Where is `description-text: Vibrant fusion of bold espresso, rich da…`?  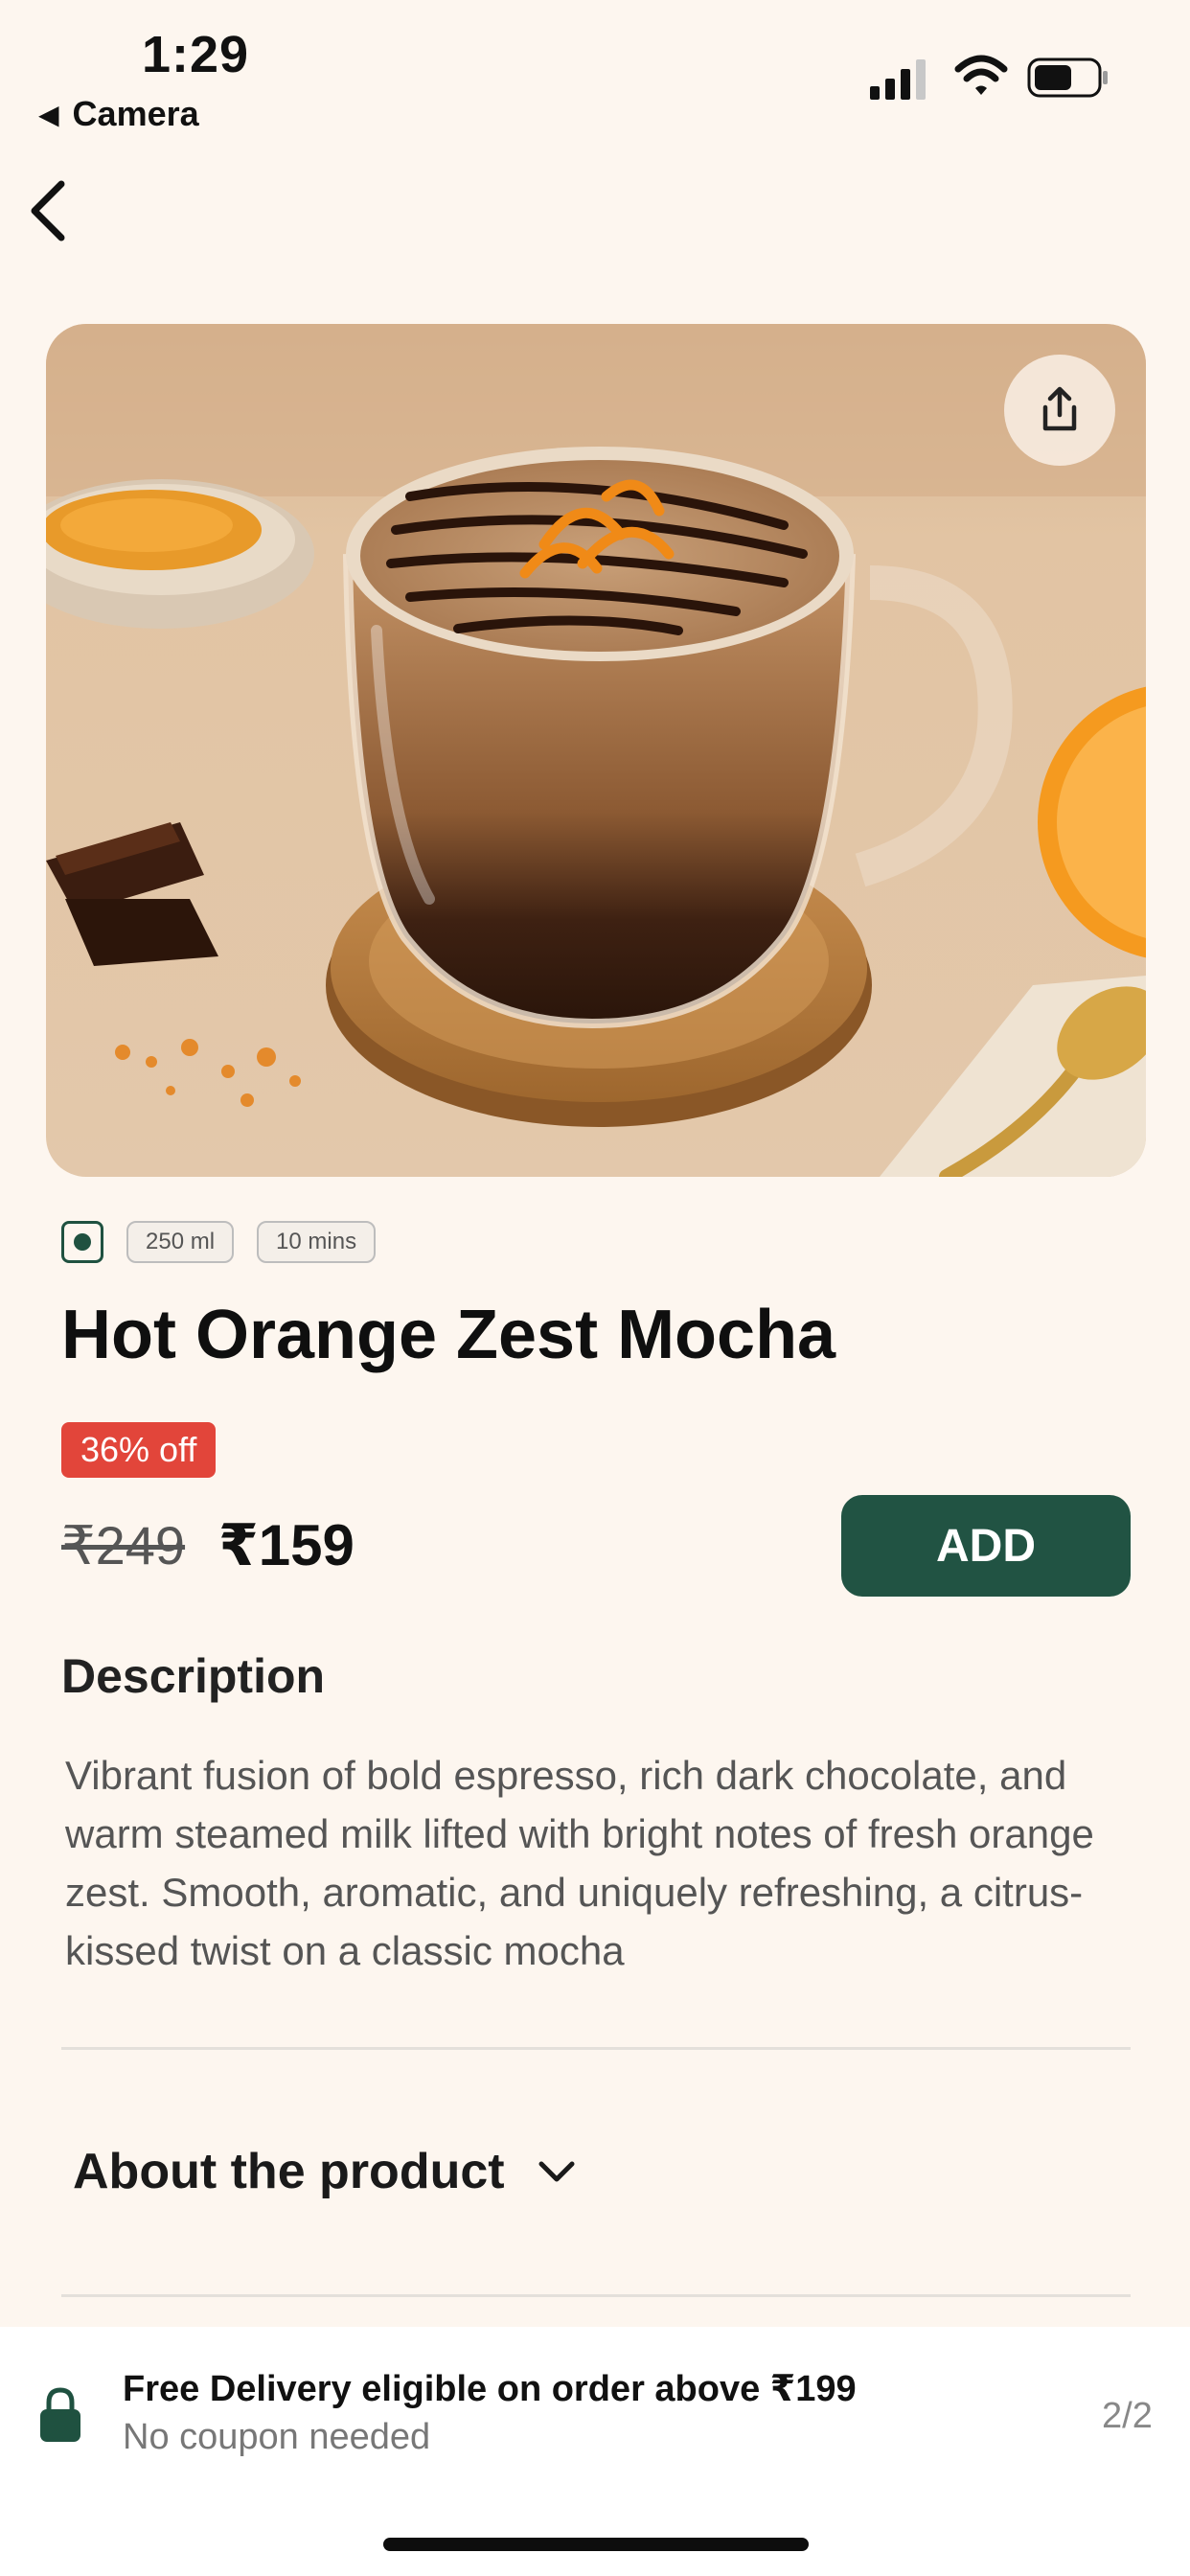 description-text: Vibrant fusion of bold espresso, rich da… is located at coordinates (579, 1863).